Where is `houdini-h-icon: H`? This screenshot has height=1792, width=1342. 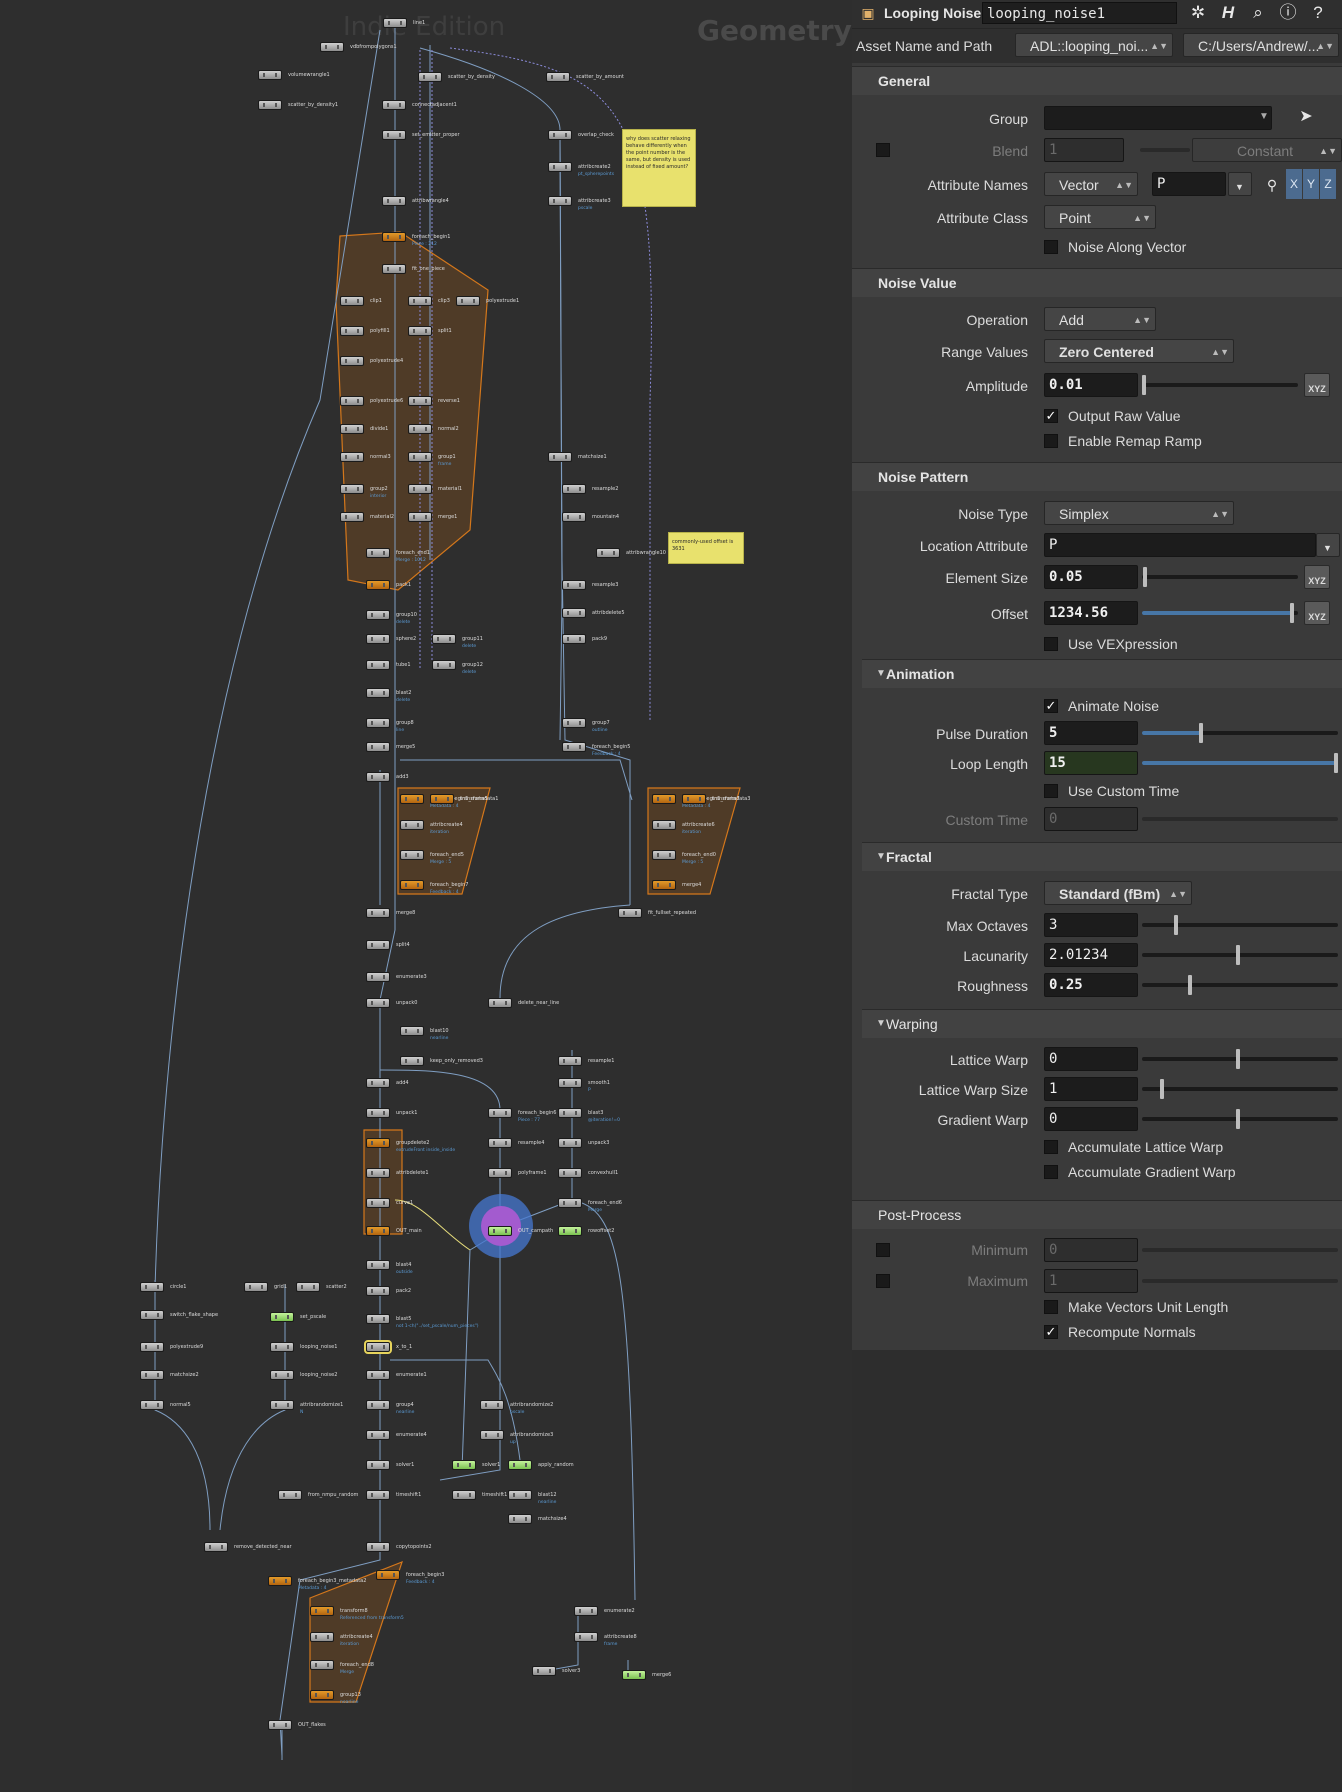
houdini-h-icon: H is located at coordinates (1228, 13).